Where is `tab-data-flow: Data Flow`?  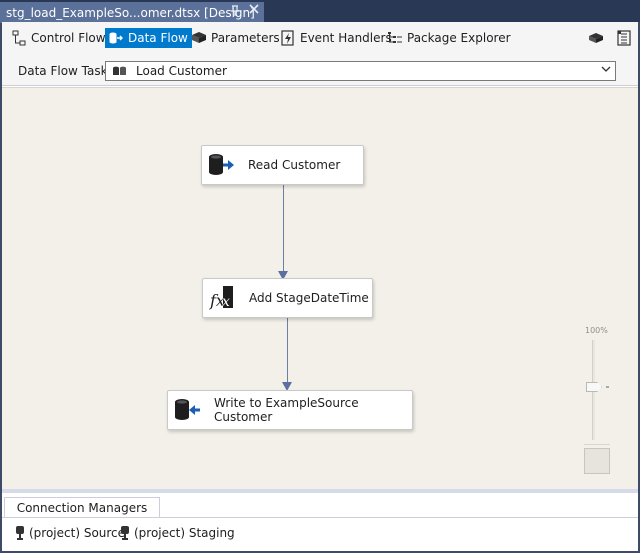 tab-data-flow: Data Flow is located at coordinates (148, 38).